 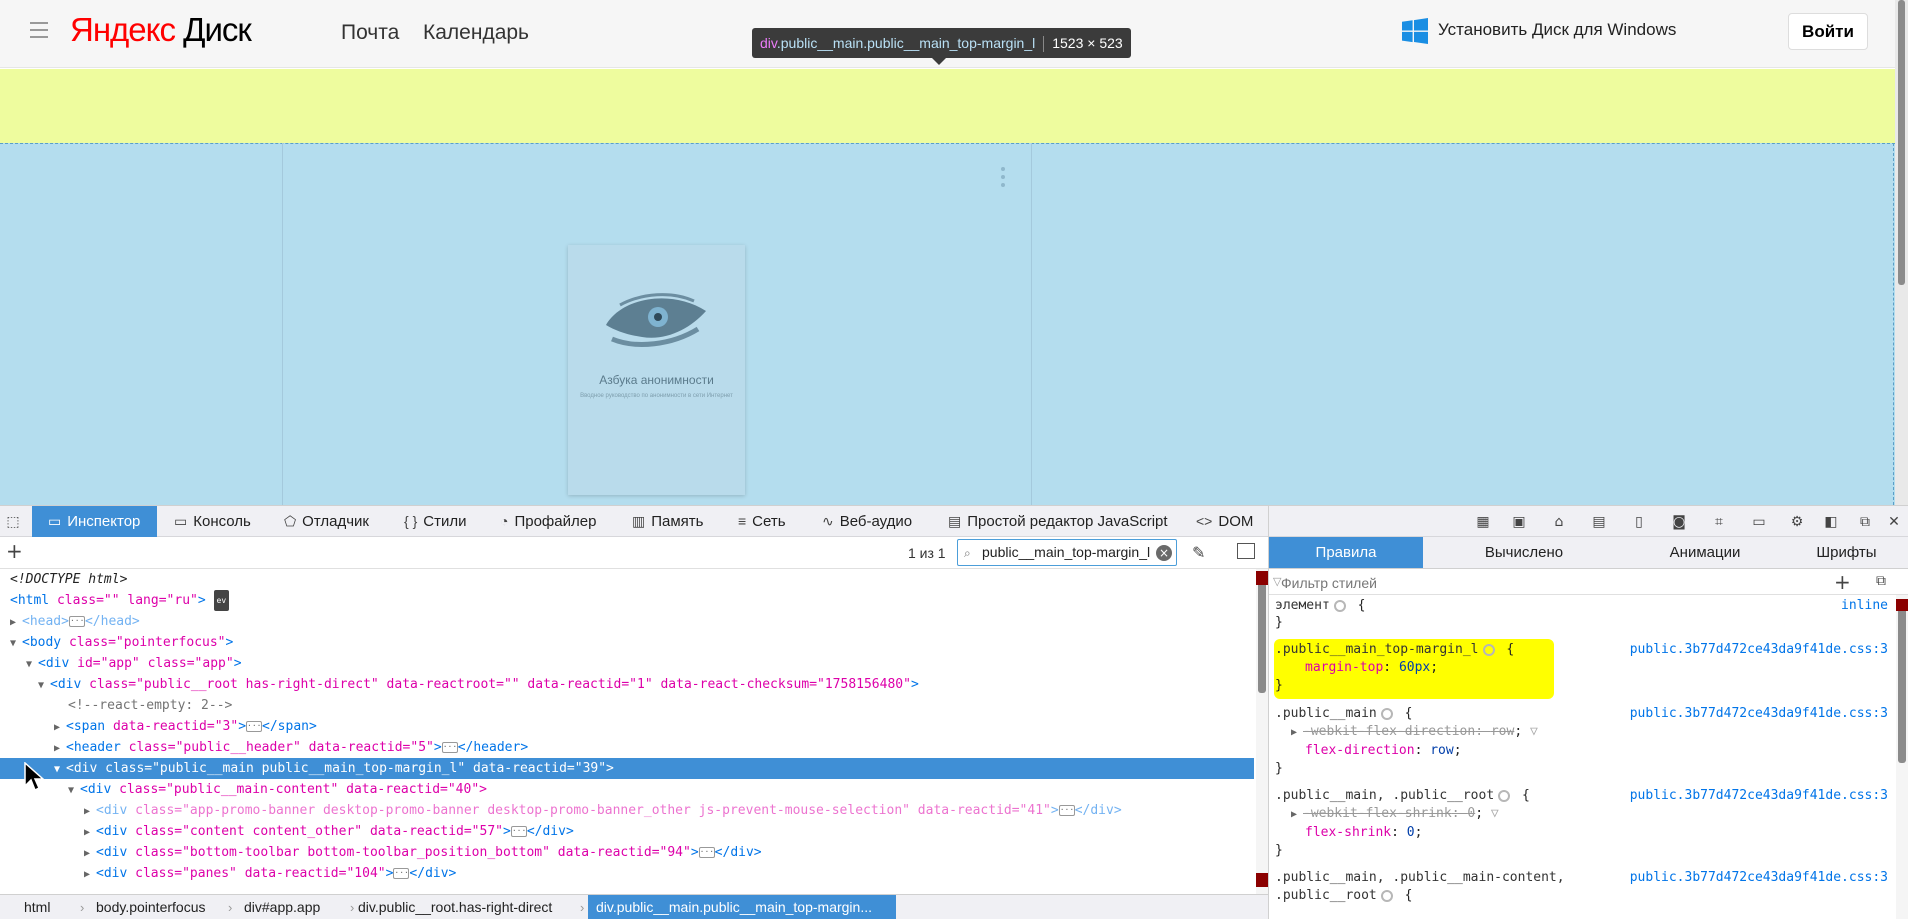 What do you see at coordinates (13, 522) in the screenshot?
I see `pick-element-icon: ⬚` at bounding box center [13, 522].